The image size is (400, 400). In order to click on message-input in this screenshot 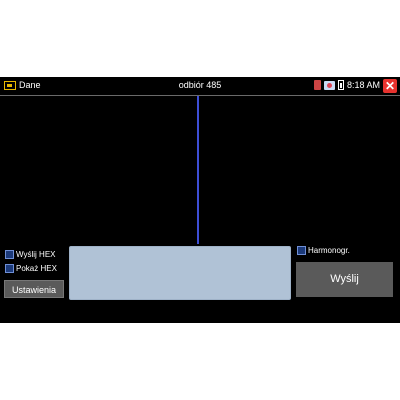, I will do `click(180, 273)`.